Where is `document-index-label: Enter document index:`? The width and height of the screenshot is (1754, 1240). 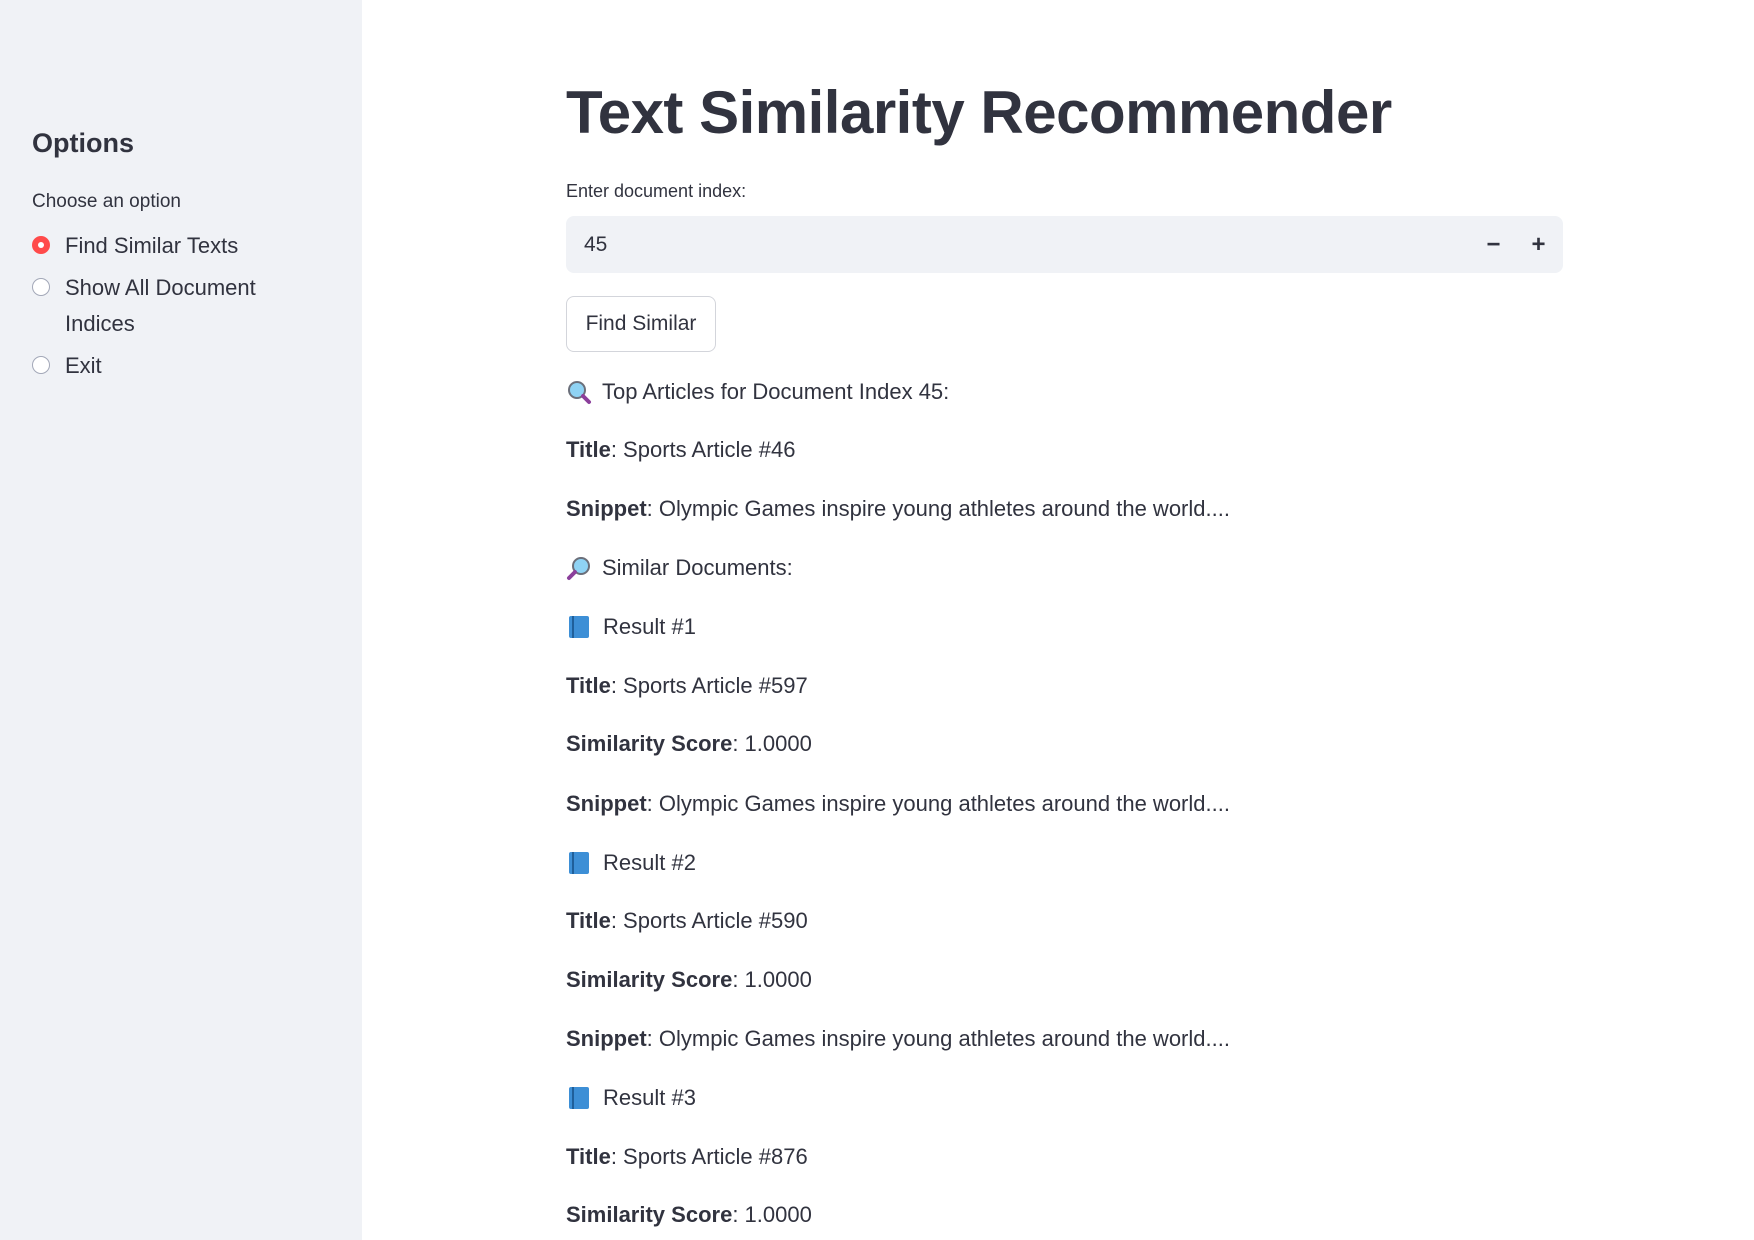
document-index-label: Enter document index: is located at coordinates (656, 191).